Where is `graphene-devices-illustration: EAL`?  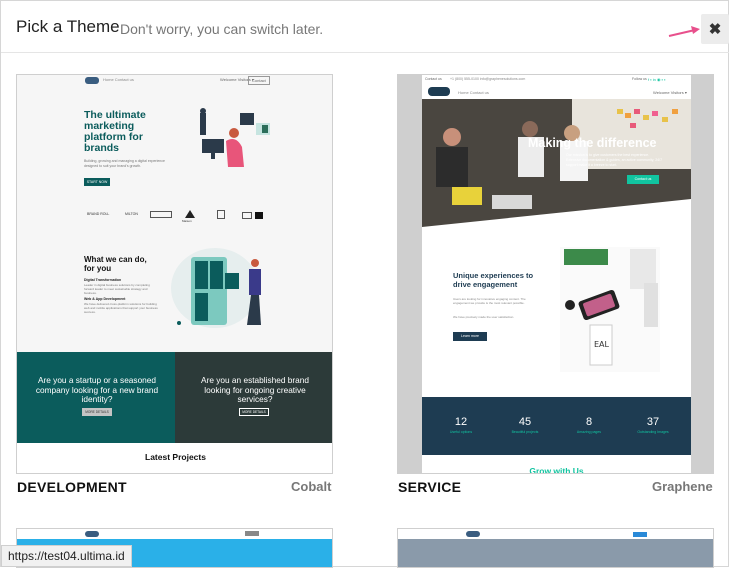
graphene-devices-illustration: EAL is located at coordinates (610, 309).